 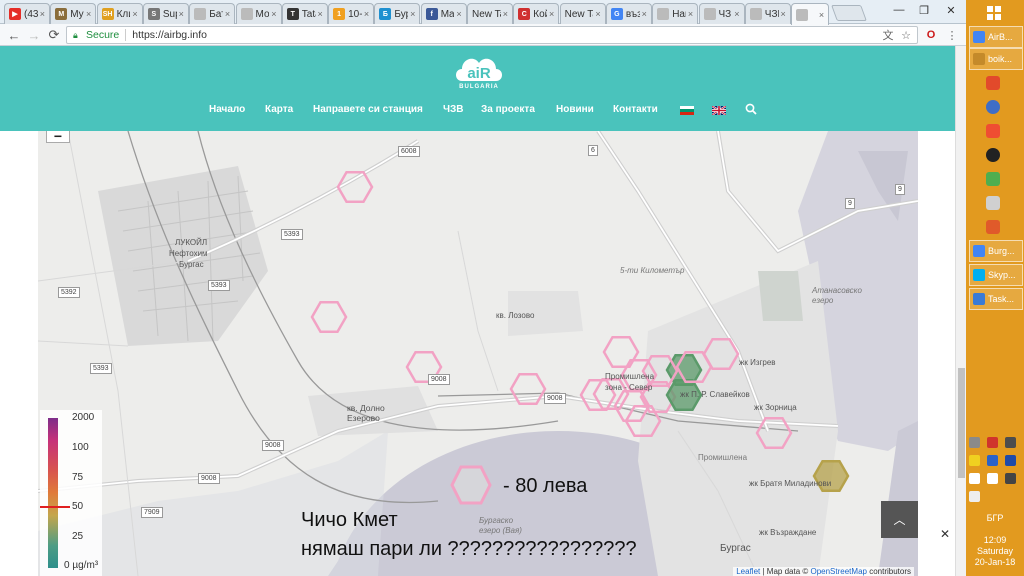 What do you see at coordinates (169, 35) in the screenshot?
I see `url-text: https://airbg.info` at bounding box center [169, 35].